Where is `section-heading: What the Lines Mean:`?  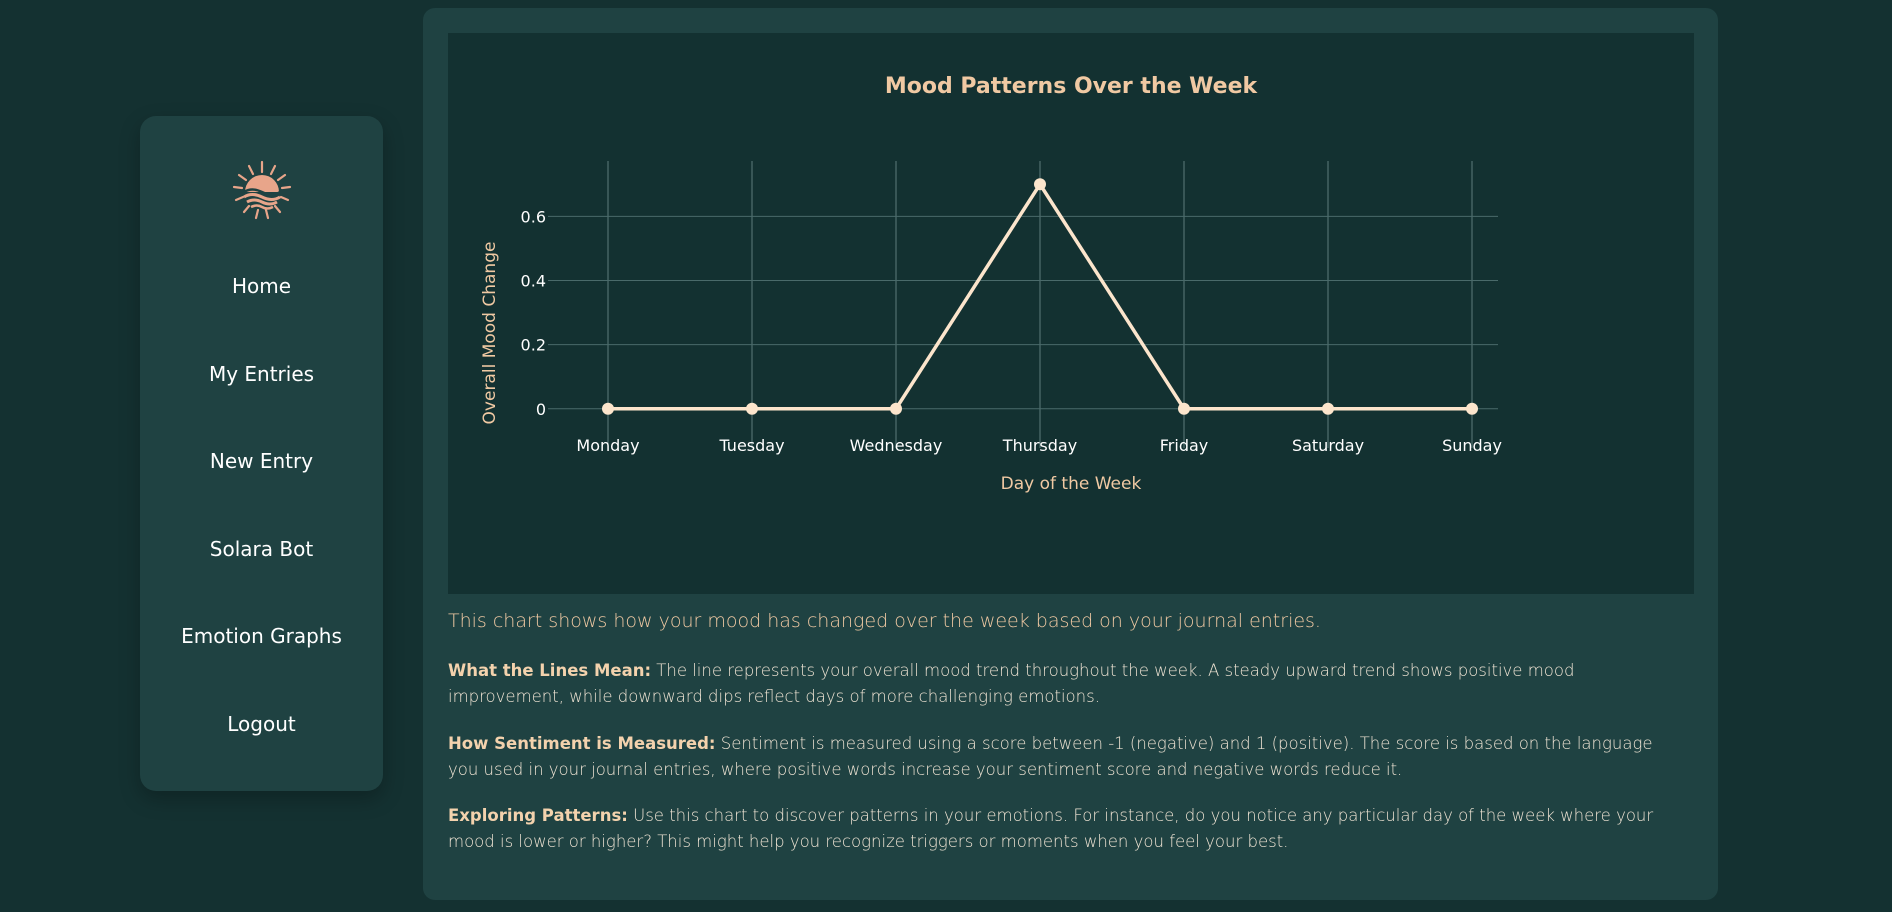
section-heading: What the Lines Mean: is located at coordinates (550, 670).